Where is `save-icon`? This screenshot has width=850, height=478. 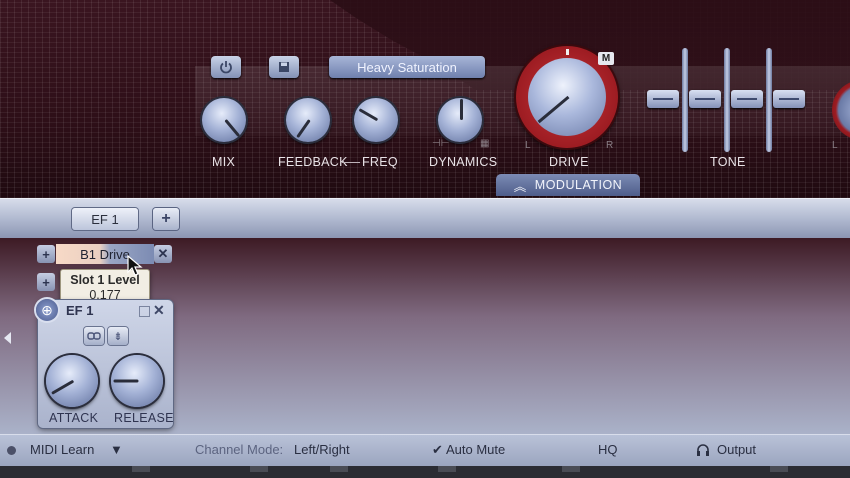 save-icon is located at coordinates (284, 67).